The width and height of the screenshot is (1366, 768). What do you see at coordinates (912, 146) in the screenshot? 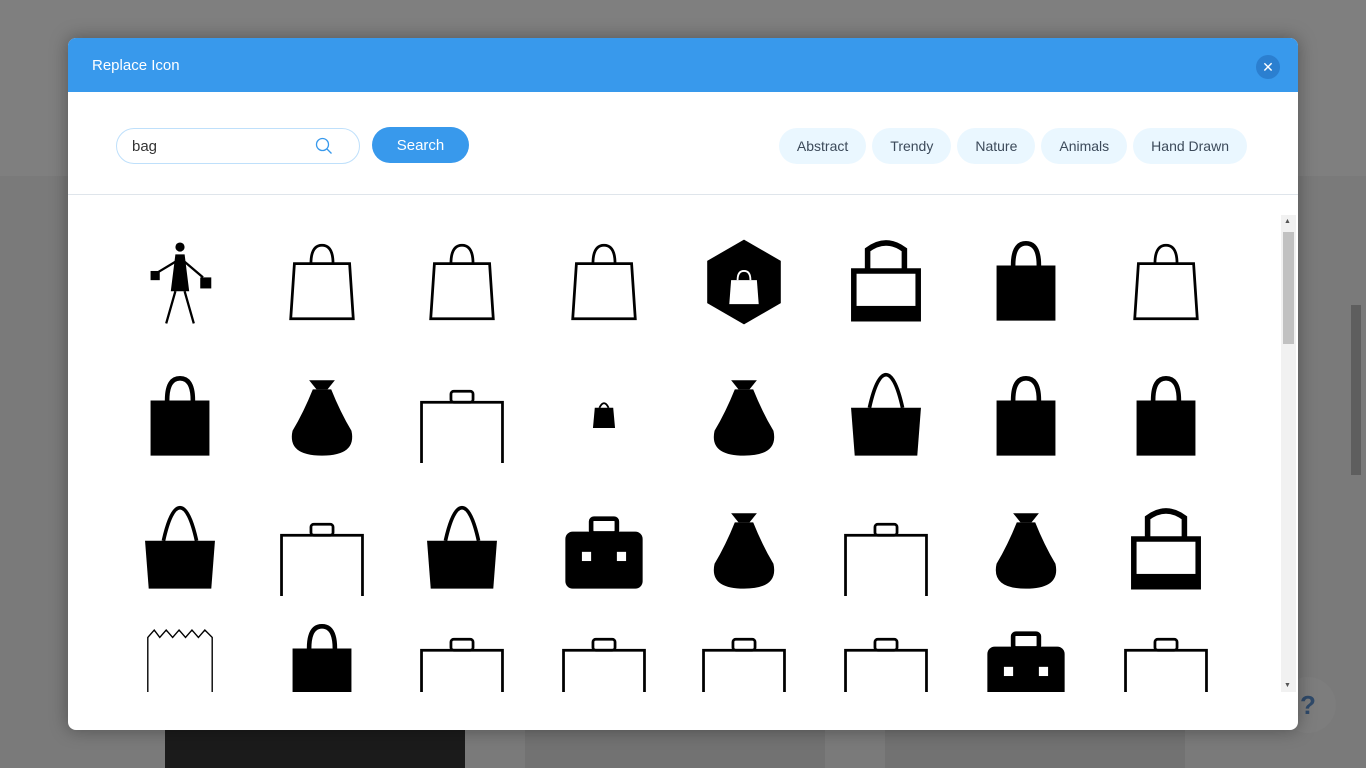
I see `chip-trendy: Trendy` at bounding box center [912, 146].